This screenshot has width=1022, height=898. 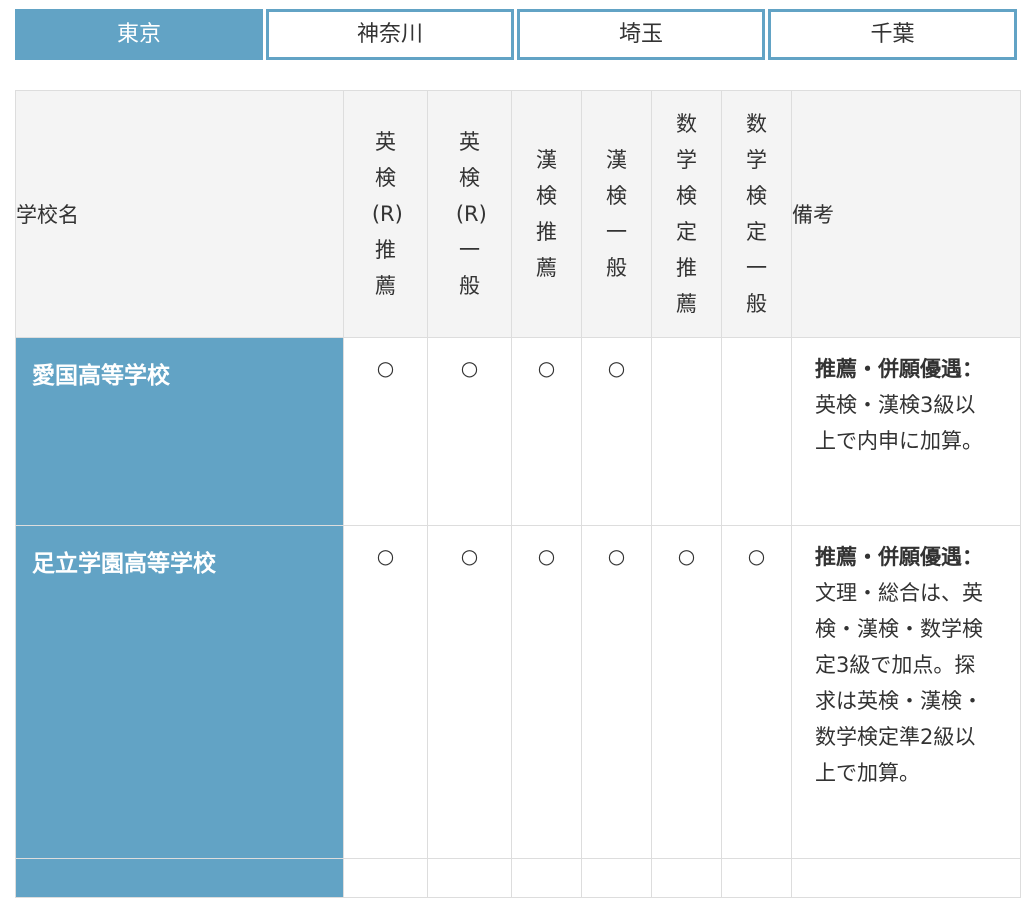 I want to click on tab-tokyo: 東京, so click(x=139, y=34).